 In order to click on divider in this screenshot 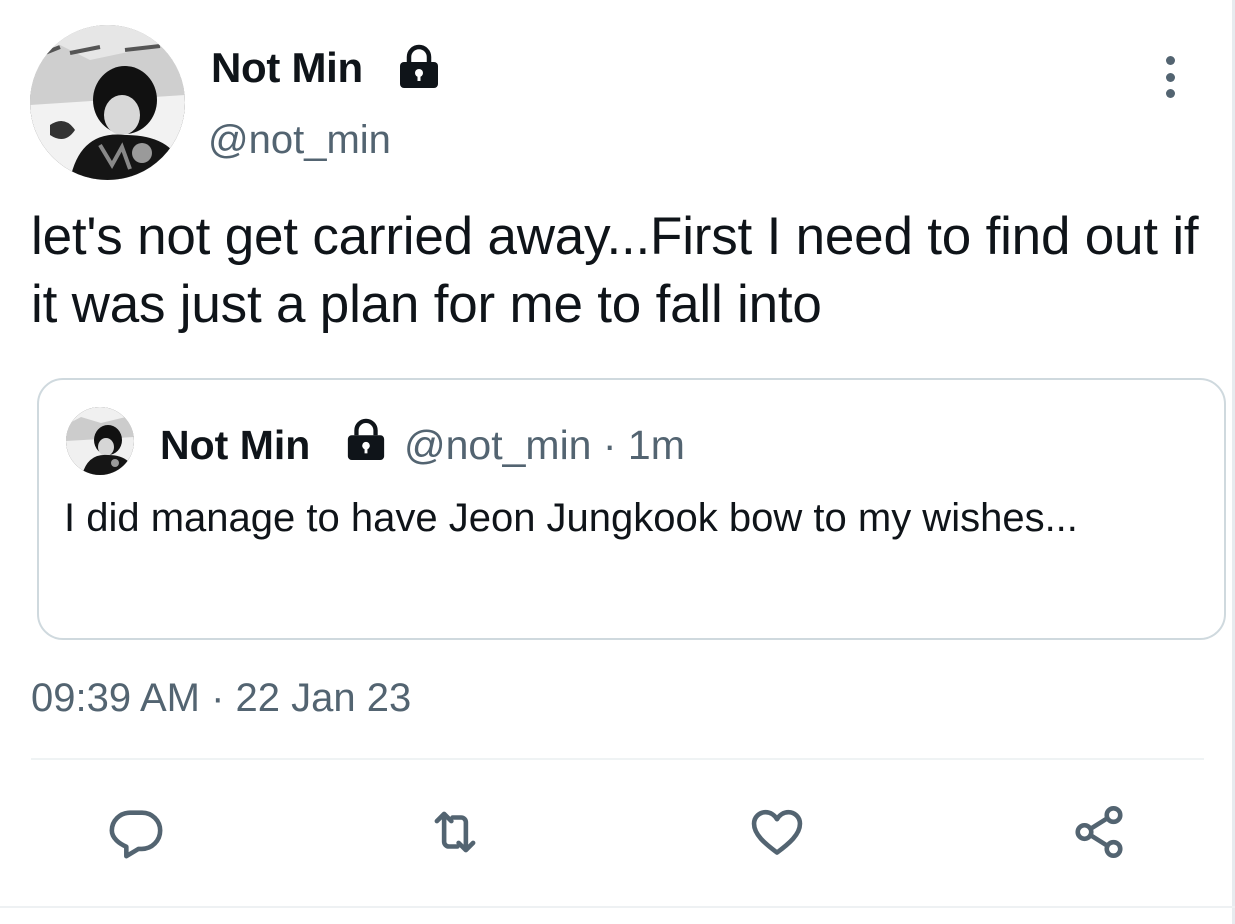, I will do `click(617, 759)`.